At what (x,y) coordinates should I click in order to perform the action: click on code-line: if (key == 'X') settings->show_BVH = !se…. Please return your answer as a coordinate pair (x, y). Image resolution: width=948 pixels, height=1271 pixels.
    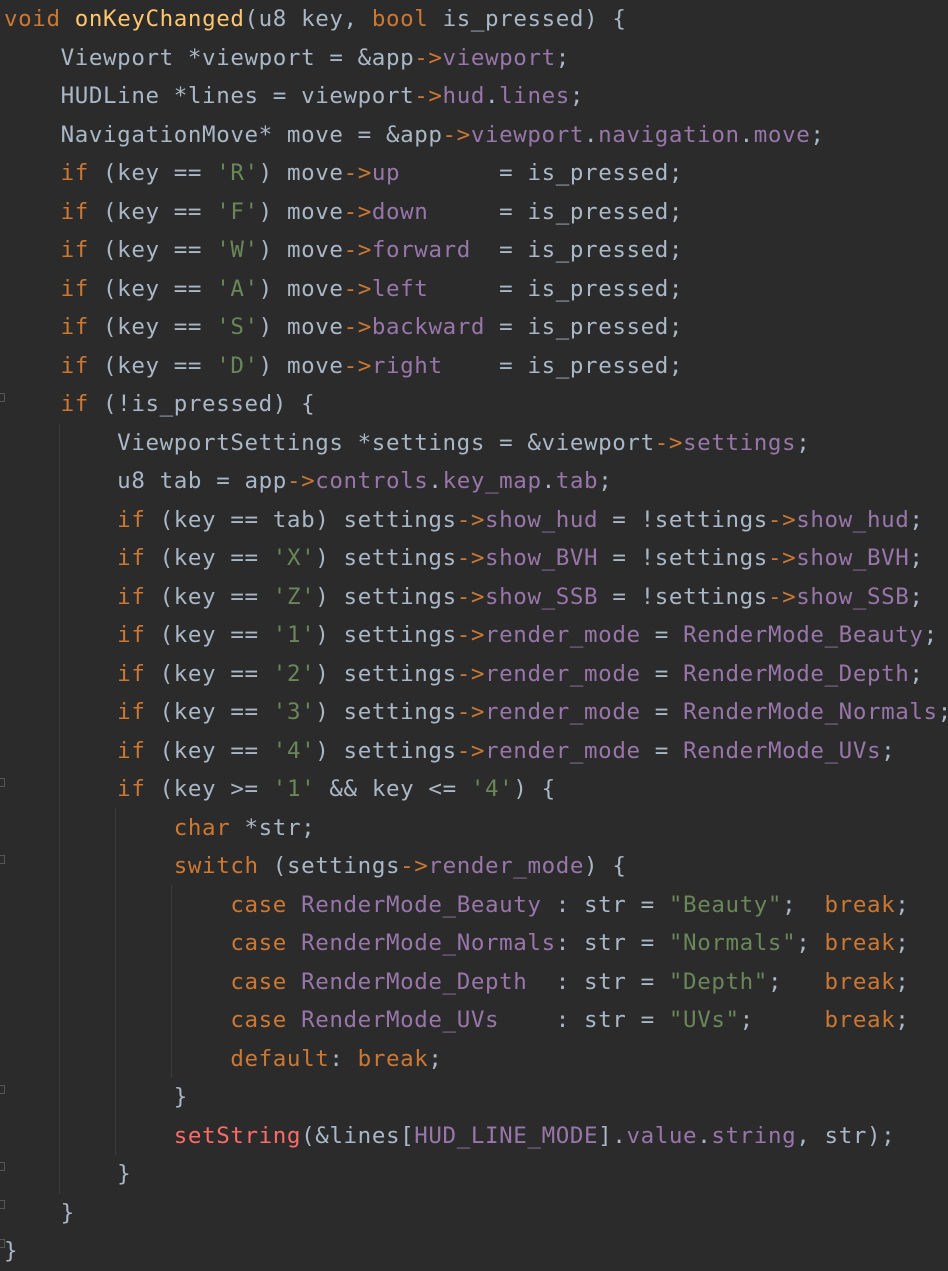
    Looking at the image, I should click on (476, 558).